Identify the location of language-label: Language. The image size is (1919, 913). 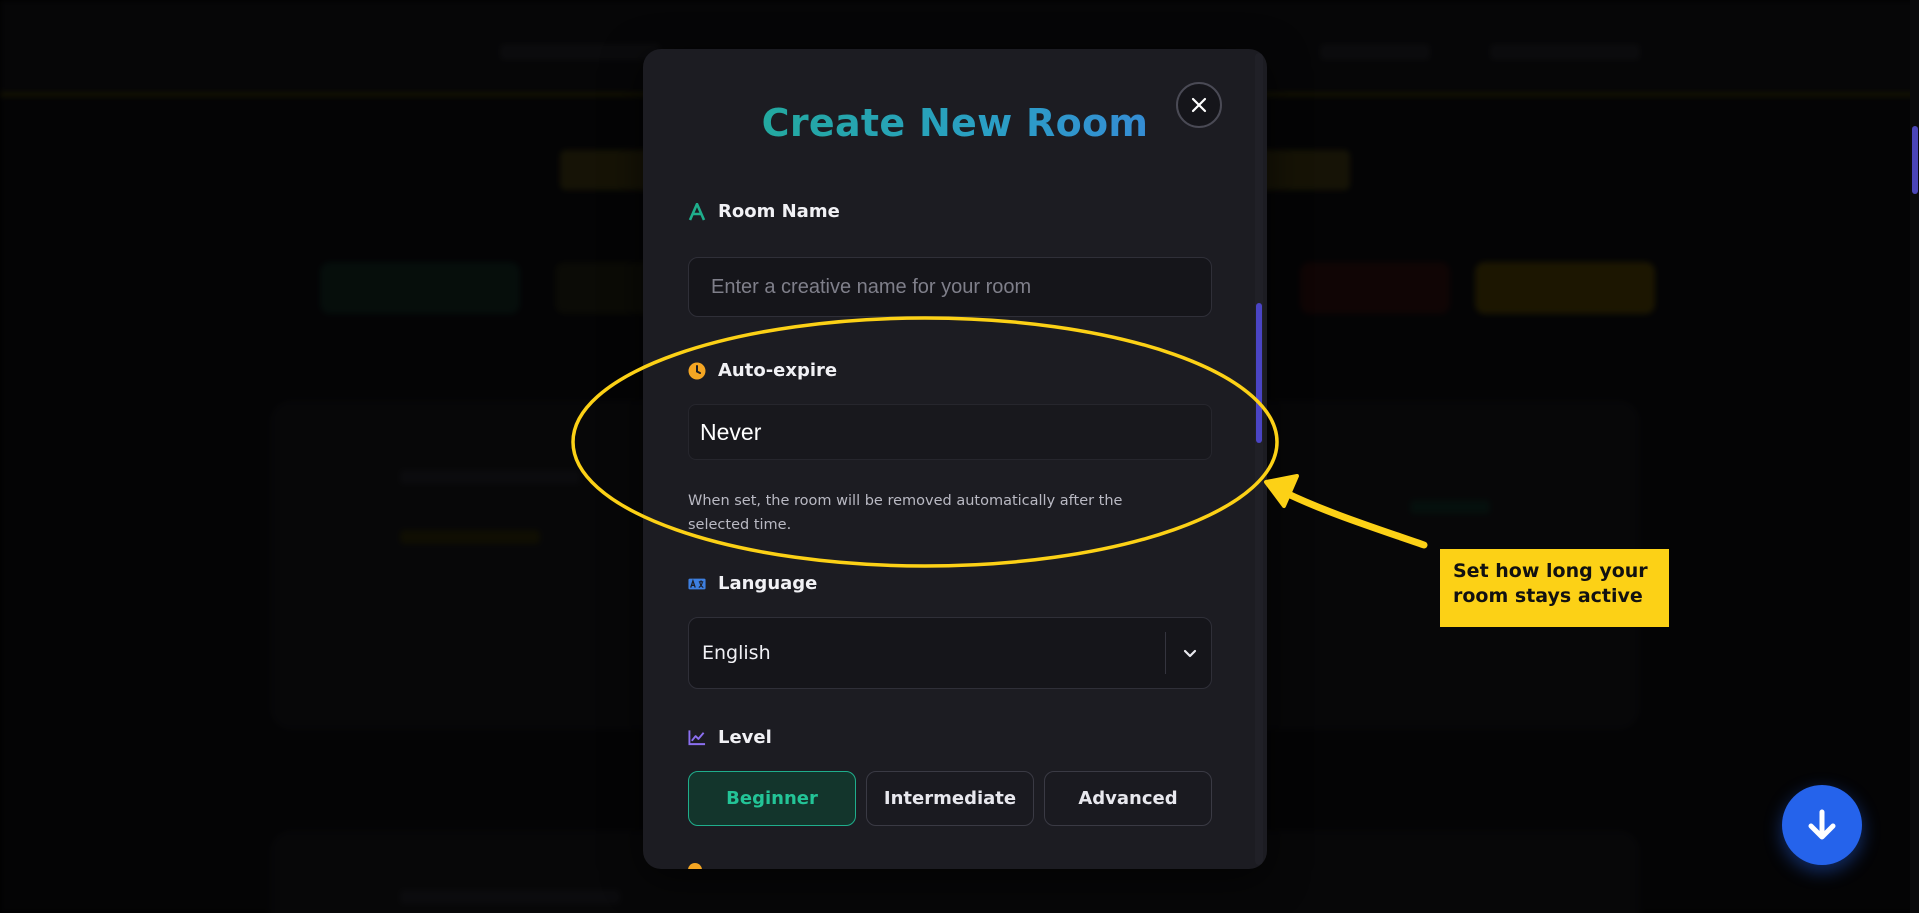
(752, 583).